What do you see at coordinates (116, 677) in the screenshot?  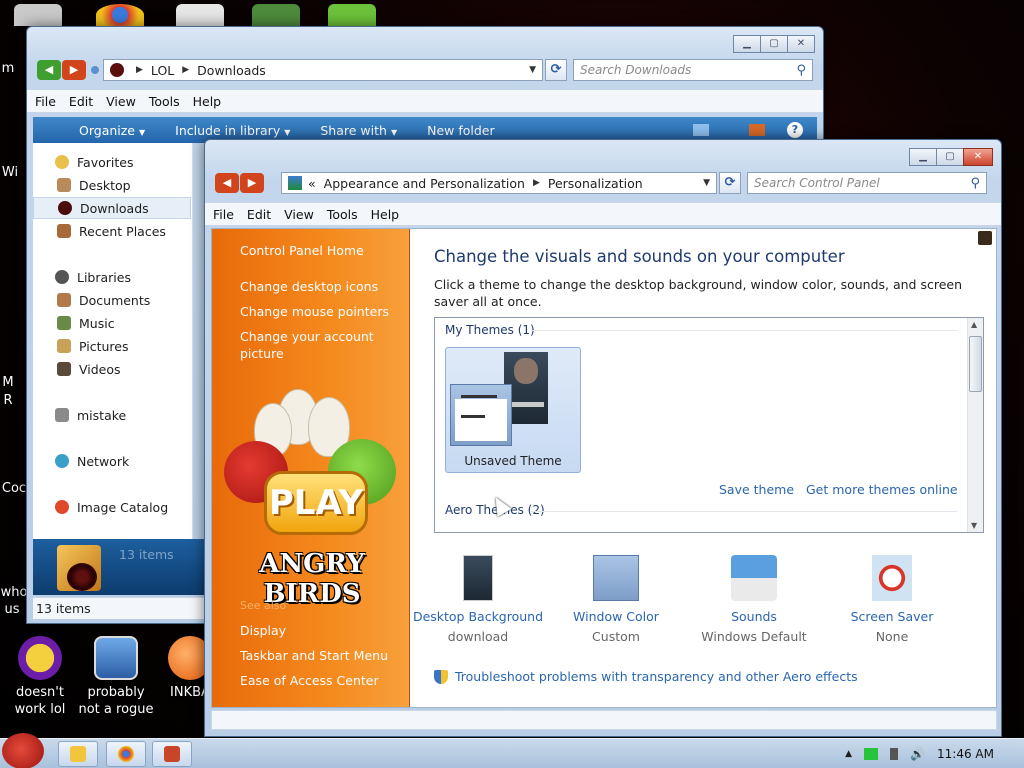 I see `desktop-icon-rogue: probably not a rogue` at bounding box center [116, 677].